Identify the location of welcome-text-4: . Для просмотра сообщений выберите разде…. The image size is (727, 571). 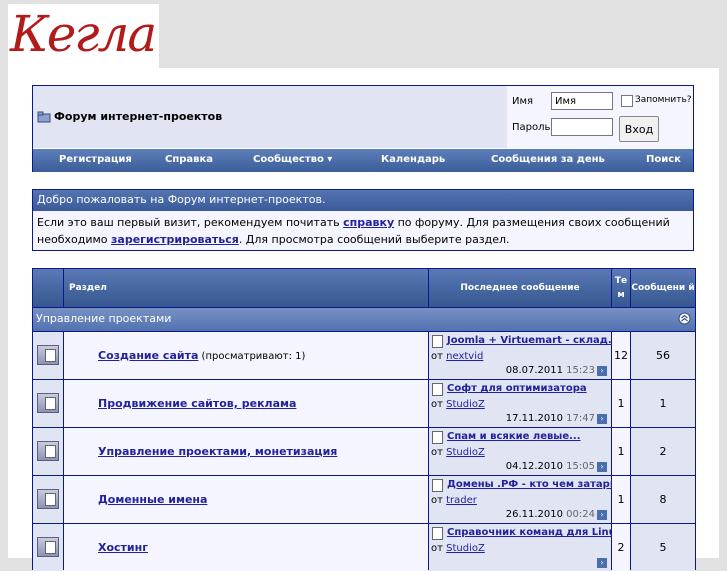
(374, 239).